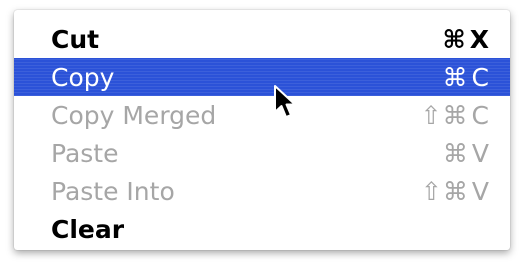 This screenshot has height=266, width=522. I want to click on menu-item-label: Clear, so click(88, 229).